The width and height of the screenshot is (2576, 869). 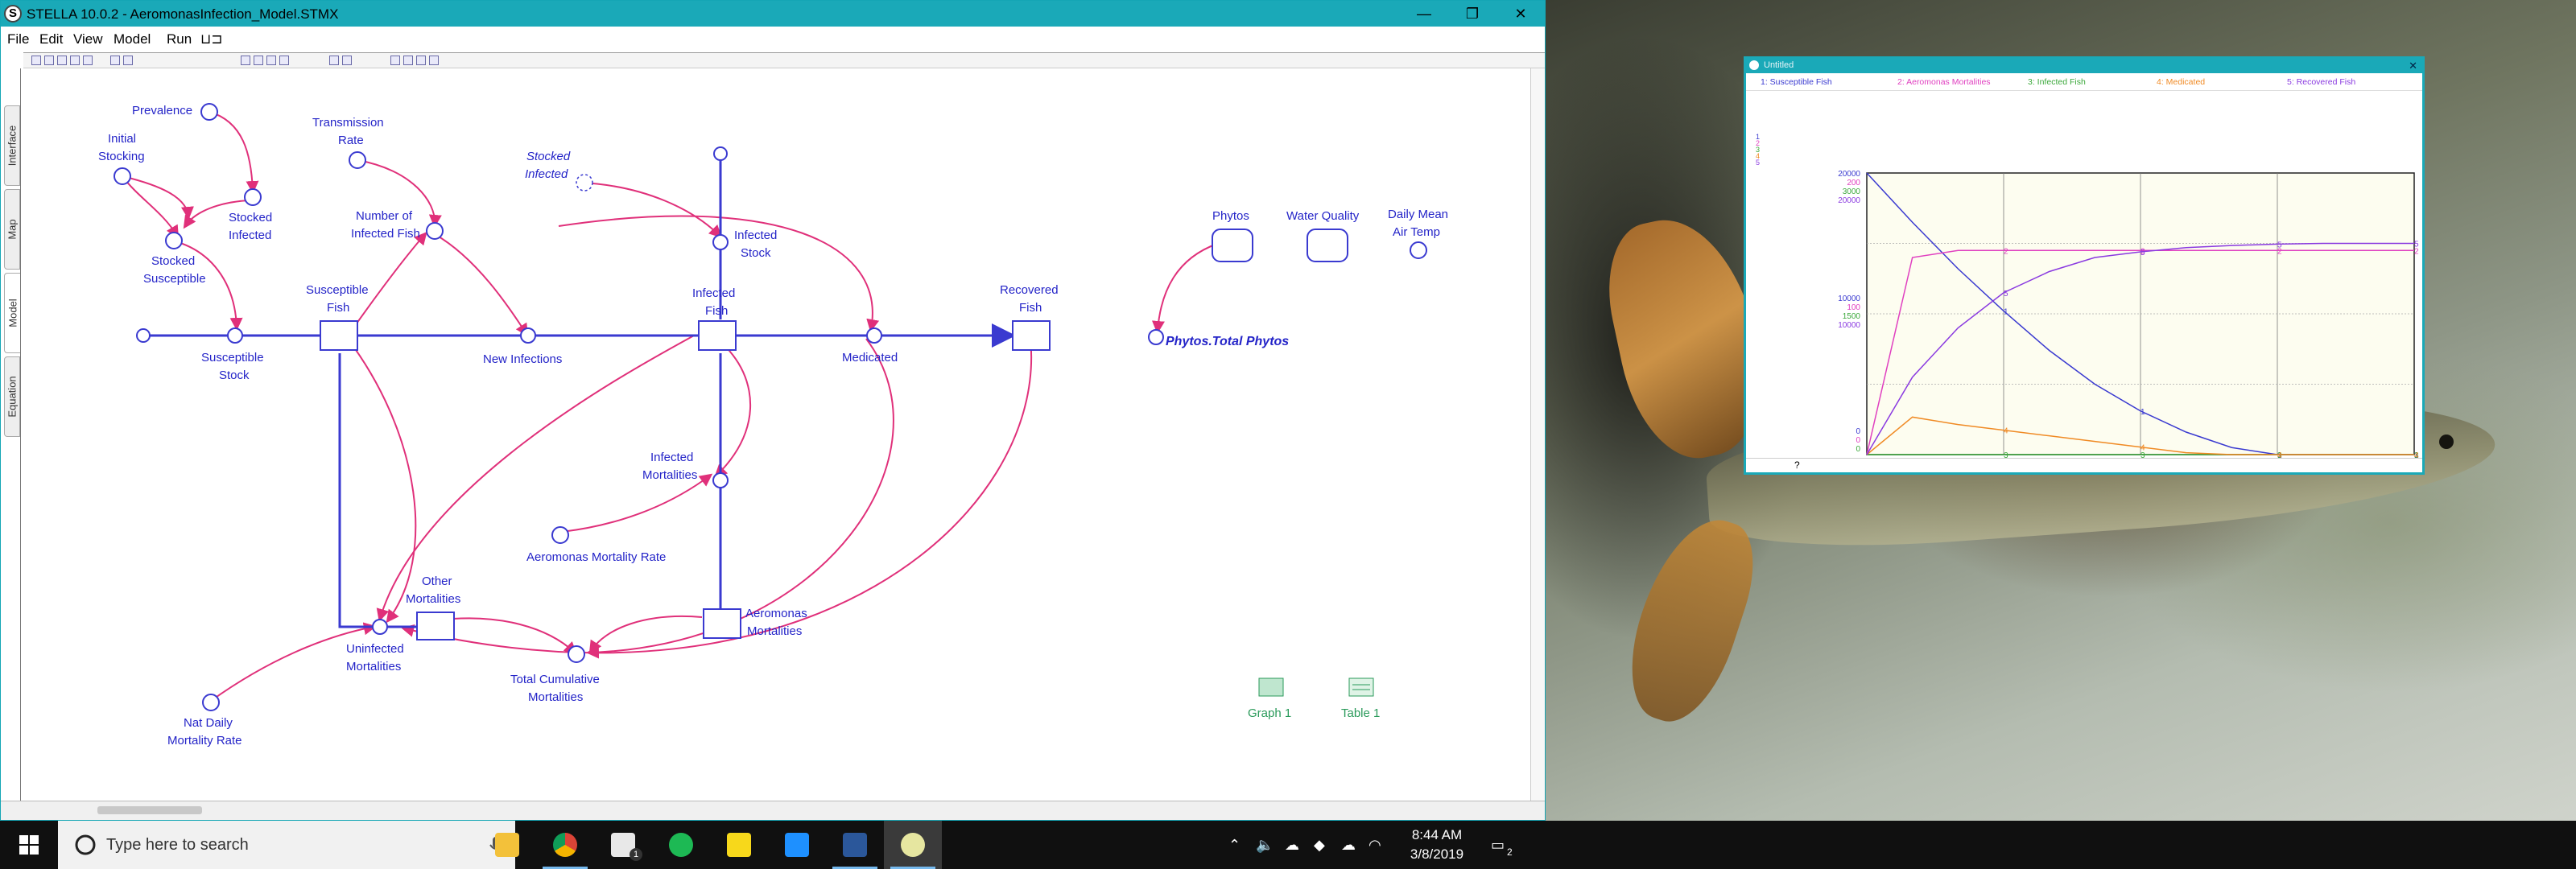 What do you see at coordinates (560, 535) in the screenshot?
I see `converter-aeromonas-mortality-rate` at bounding box center [560, 535].